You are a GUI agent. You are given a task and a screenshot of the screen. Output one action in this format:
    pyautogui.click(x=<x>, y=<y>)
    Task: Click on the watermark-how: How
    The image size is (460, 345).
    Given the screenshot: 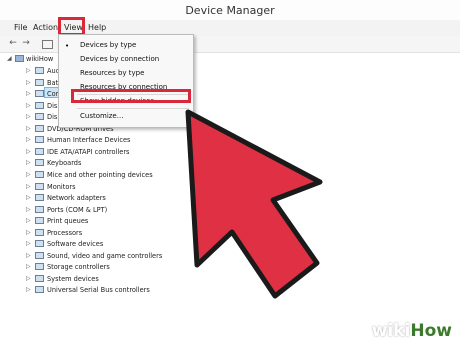 What is the action you would take?
    pyautogui.click(x=431, y=331)
    